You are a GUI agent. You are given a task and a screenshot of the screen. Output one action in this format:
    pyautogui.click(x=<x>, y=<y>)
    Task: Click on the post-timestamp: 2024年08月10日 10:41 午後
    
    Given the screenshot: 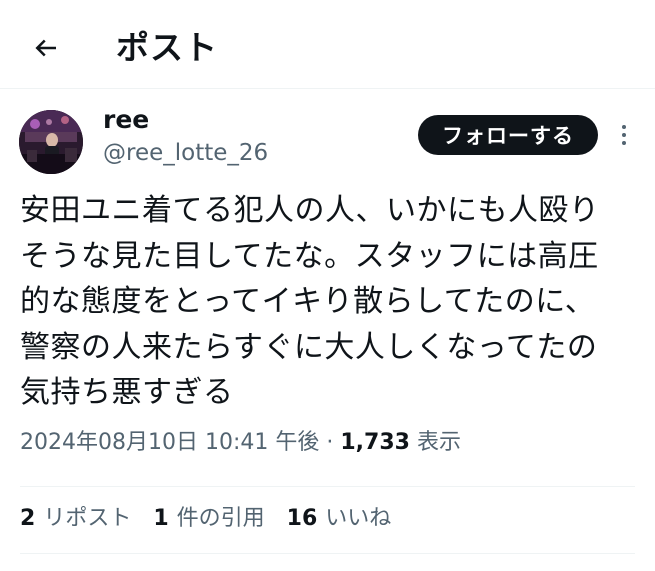 What is the action you would take?
    pyautogui.click(x=169, y=442)
    